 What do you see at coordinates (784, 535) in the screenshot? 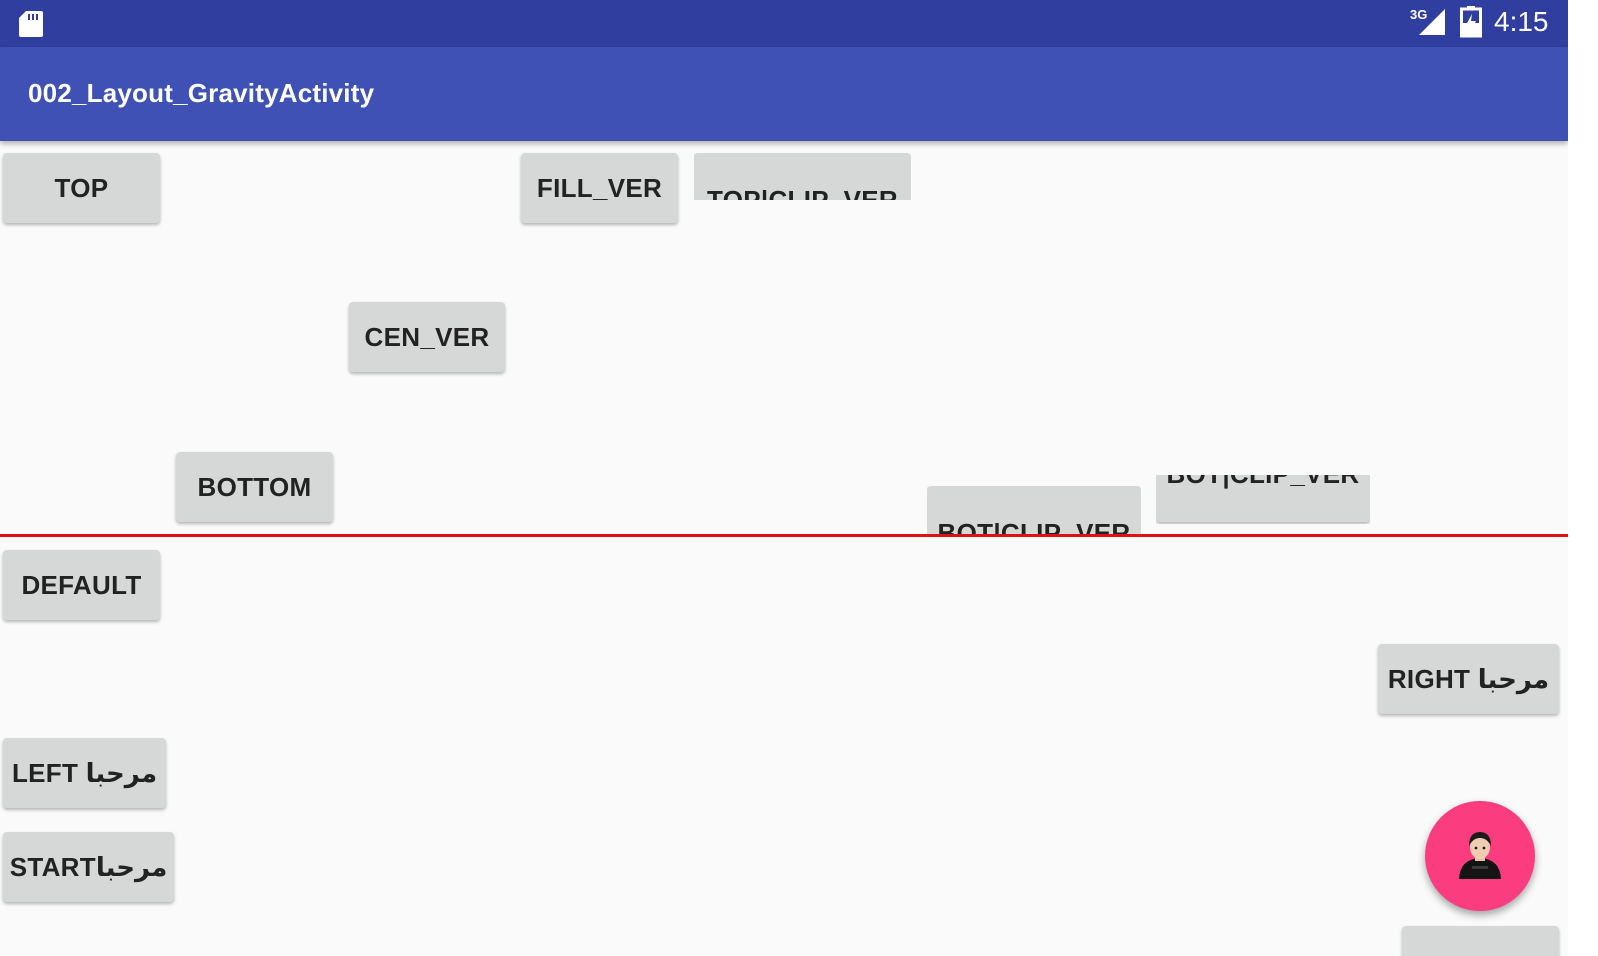
I see `red-divider` at bounding box center [784, 535].